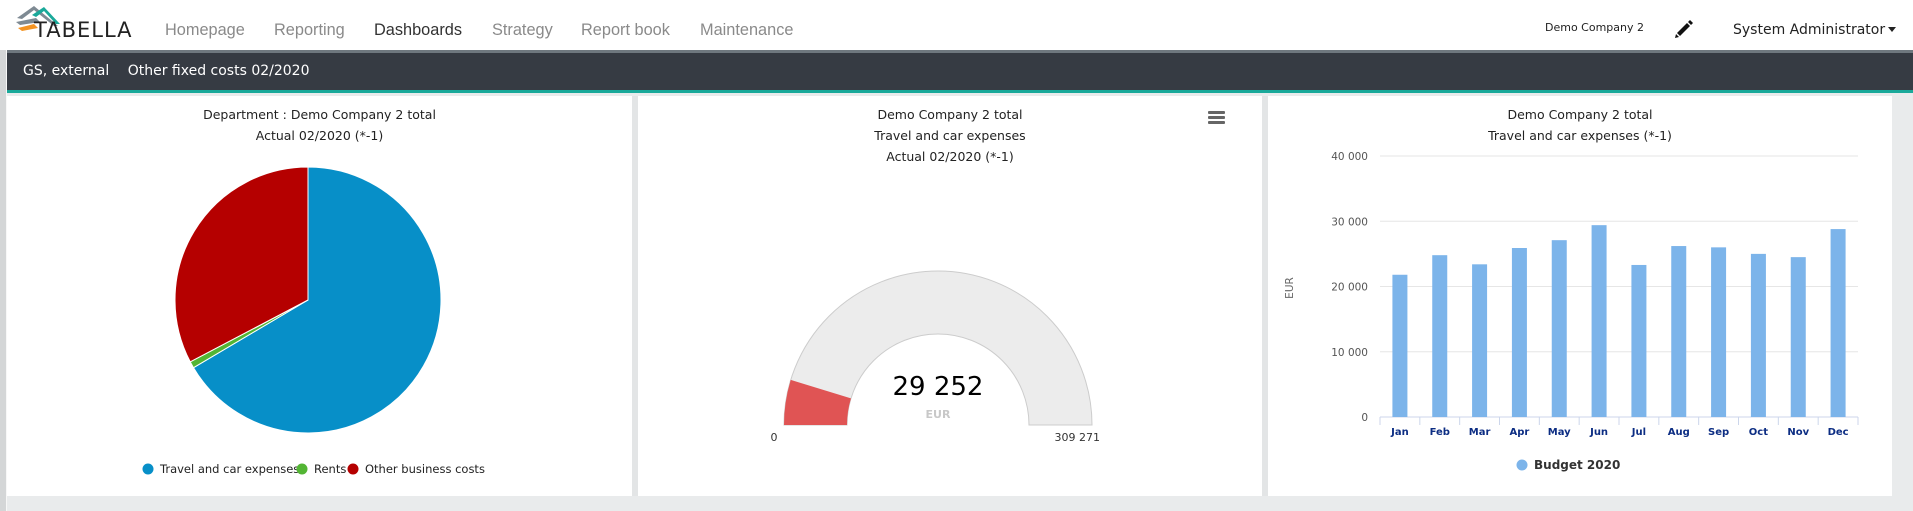  Describe the element at coordinates (418, 30) in the screenshot. I see `nav-dashboards: Dashboards` at that location.